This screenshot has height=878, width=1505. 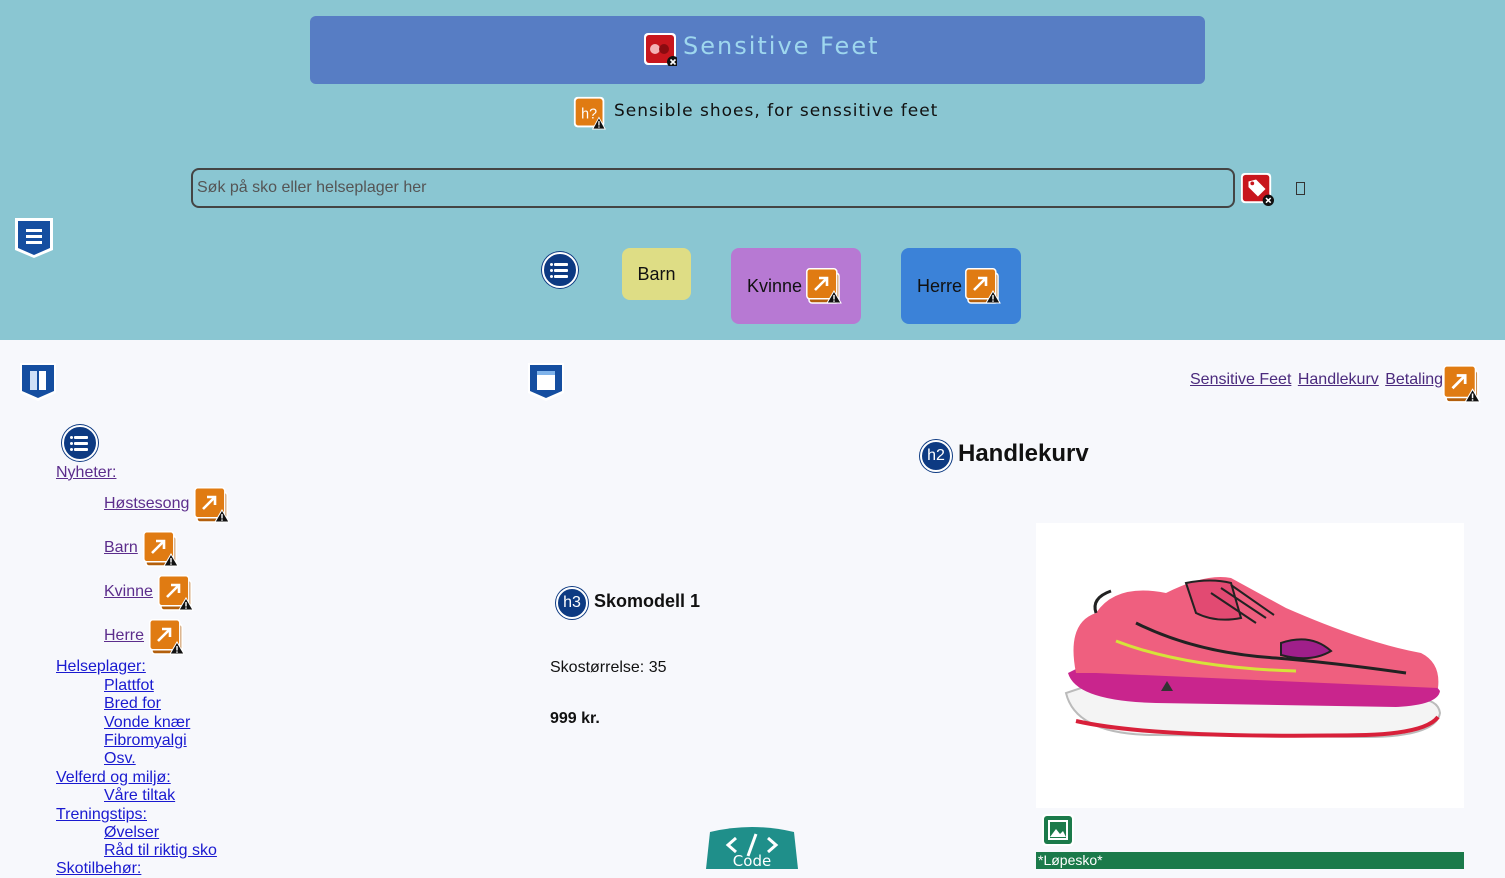 I want to click on sidebar-item-hostsesong: Høstsesong, so click(x=146, y=504).